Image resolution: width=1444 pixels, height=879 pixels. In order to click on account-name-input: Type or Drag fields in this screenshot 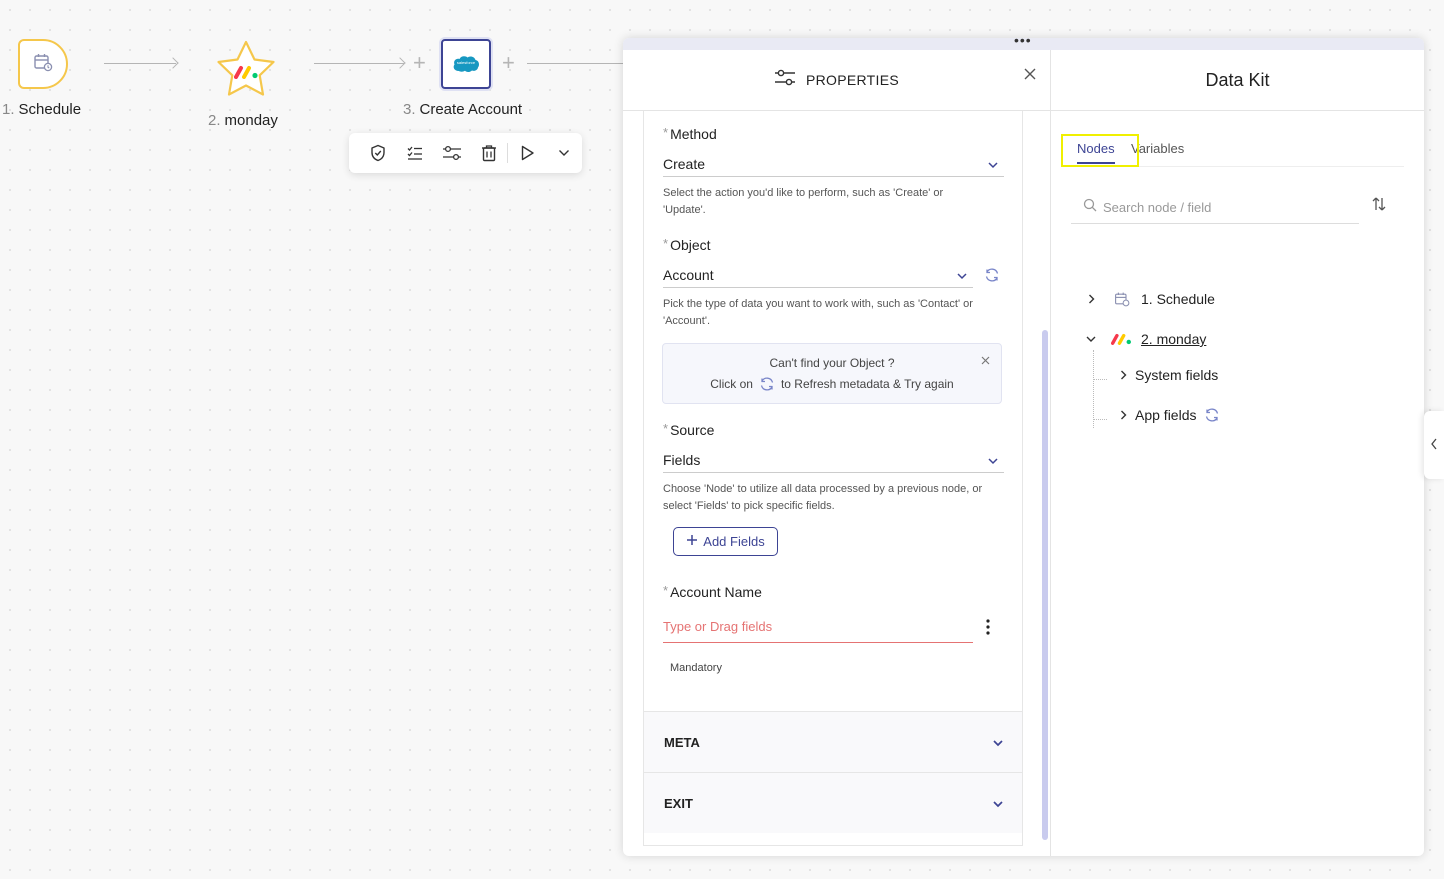, I will do `click(818, 627)`.